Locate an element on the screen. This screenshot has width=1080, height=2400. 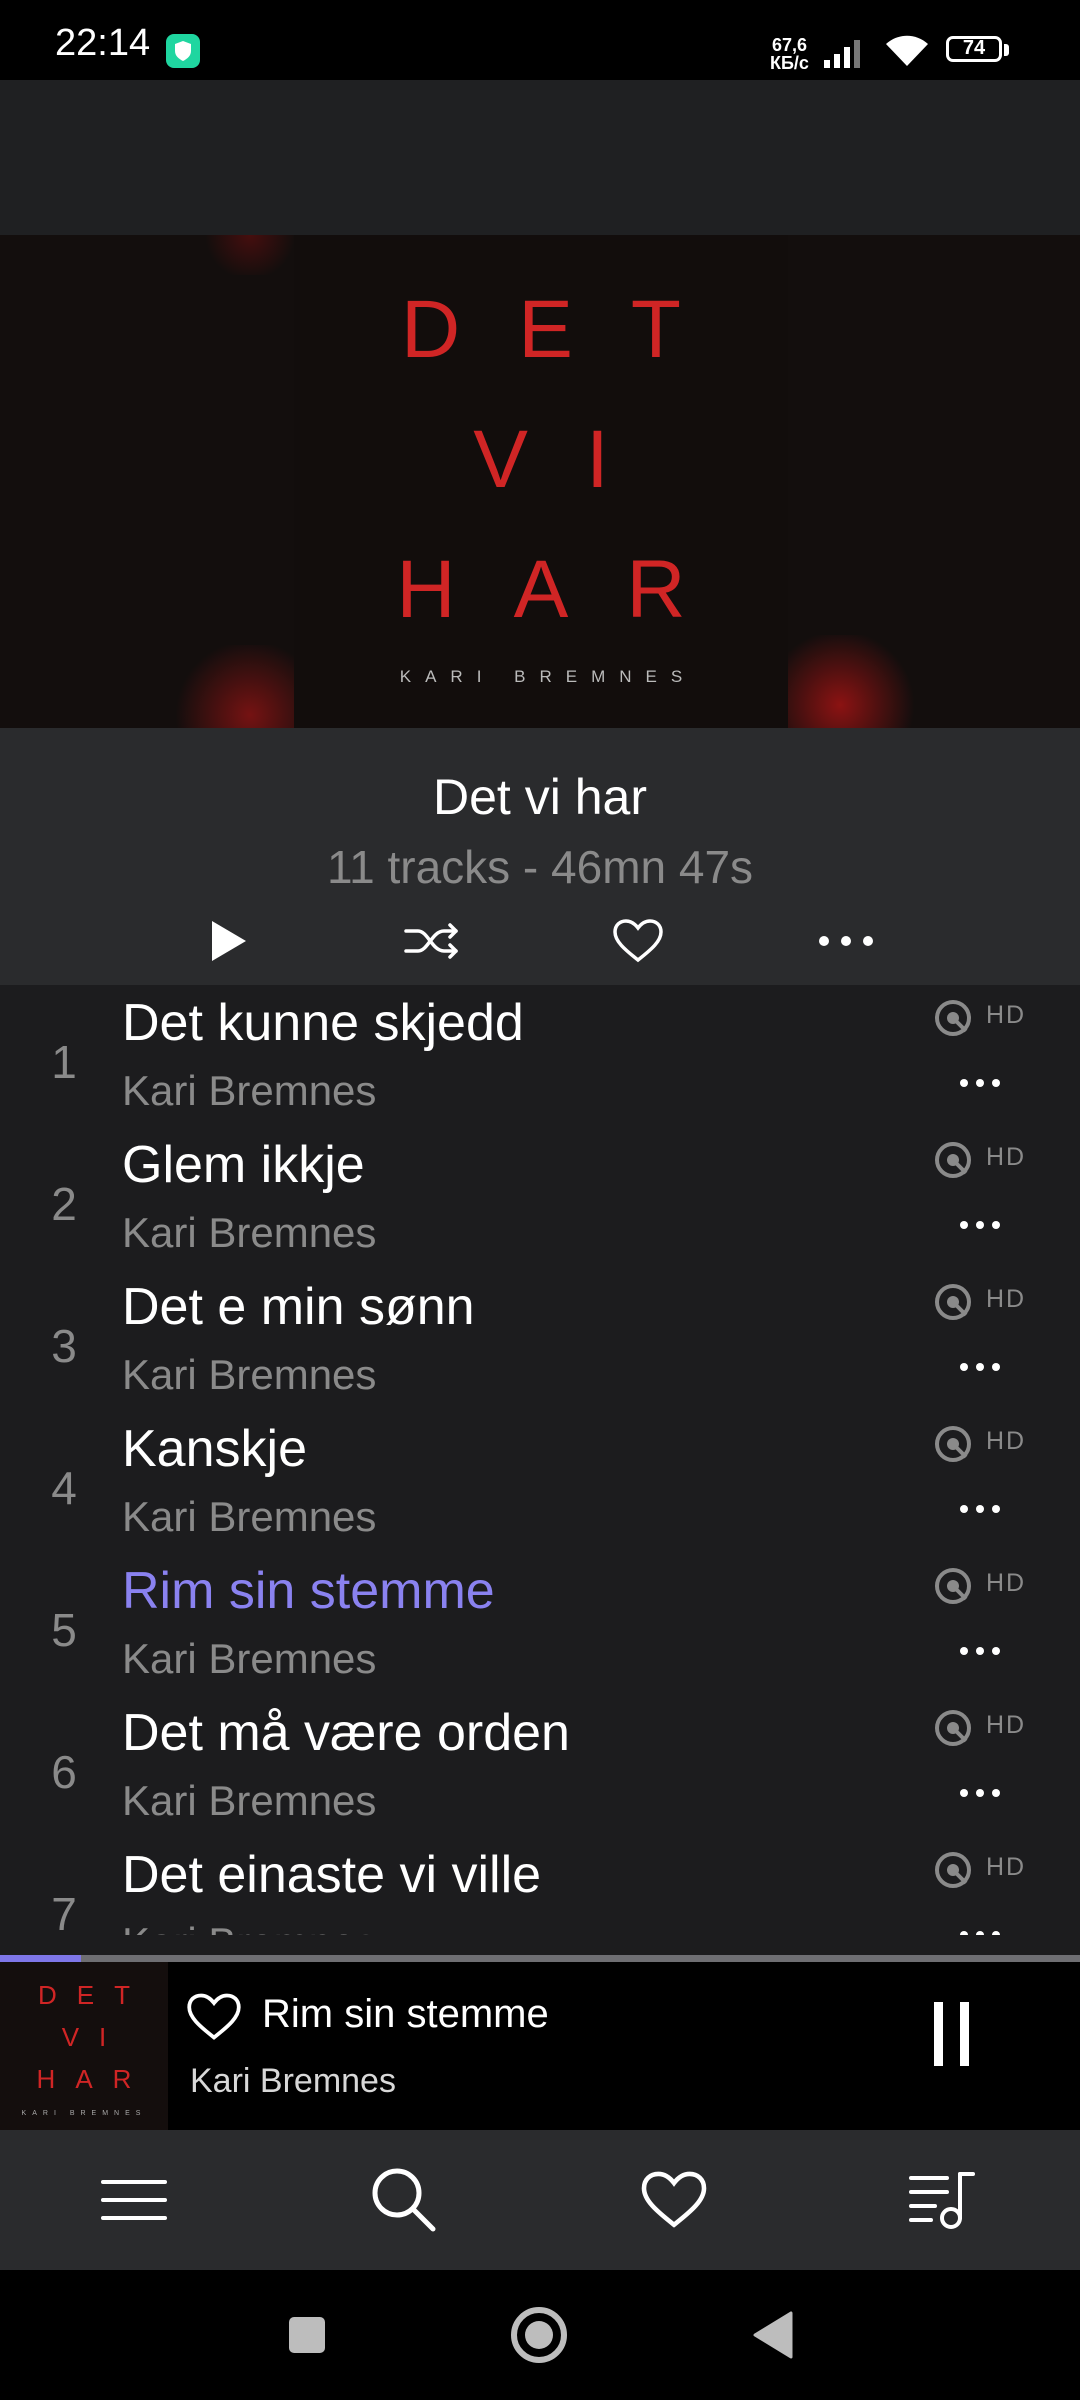
track-number: 6 is located at coordinates (64, 1772).